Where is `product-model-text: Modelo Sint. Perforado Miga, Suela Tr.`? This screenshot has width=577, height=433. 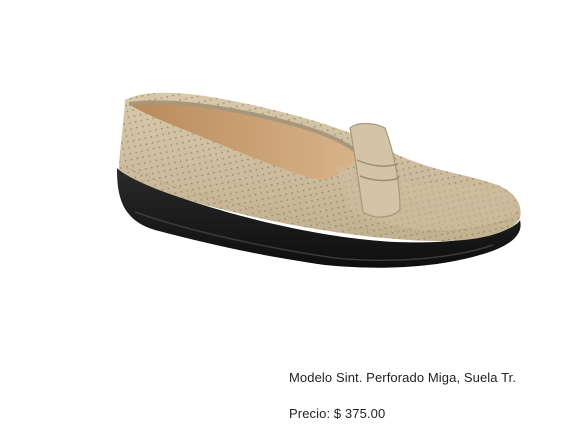 product-model-text: Modelo Sint. Perforado Miga, Suela Tr. is located at coordinates (403, 377).